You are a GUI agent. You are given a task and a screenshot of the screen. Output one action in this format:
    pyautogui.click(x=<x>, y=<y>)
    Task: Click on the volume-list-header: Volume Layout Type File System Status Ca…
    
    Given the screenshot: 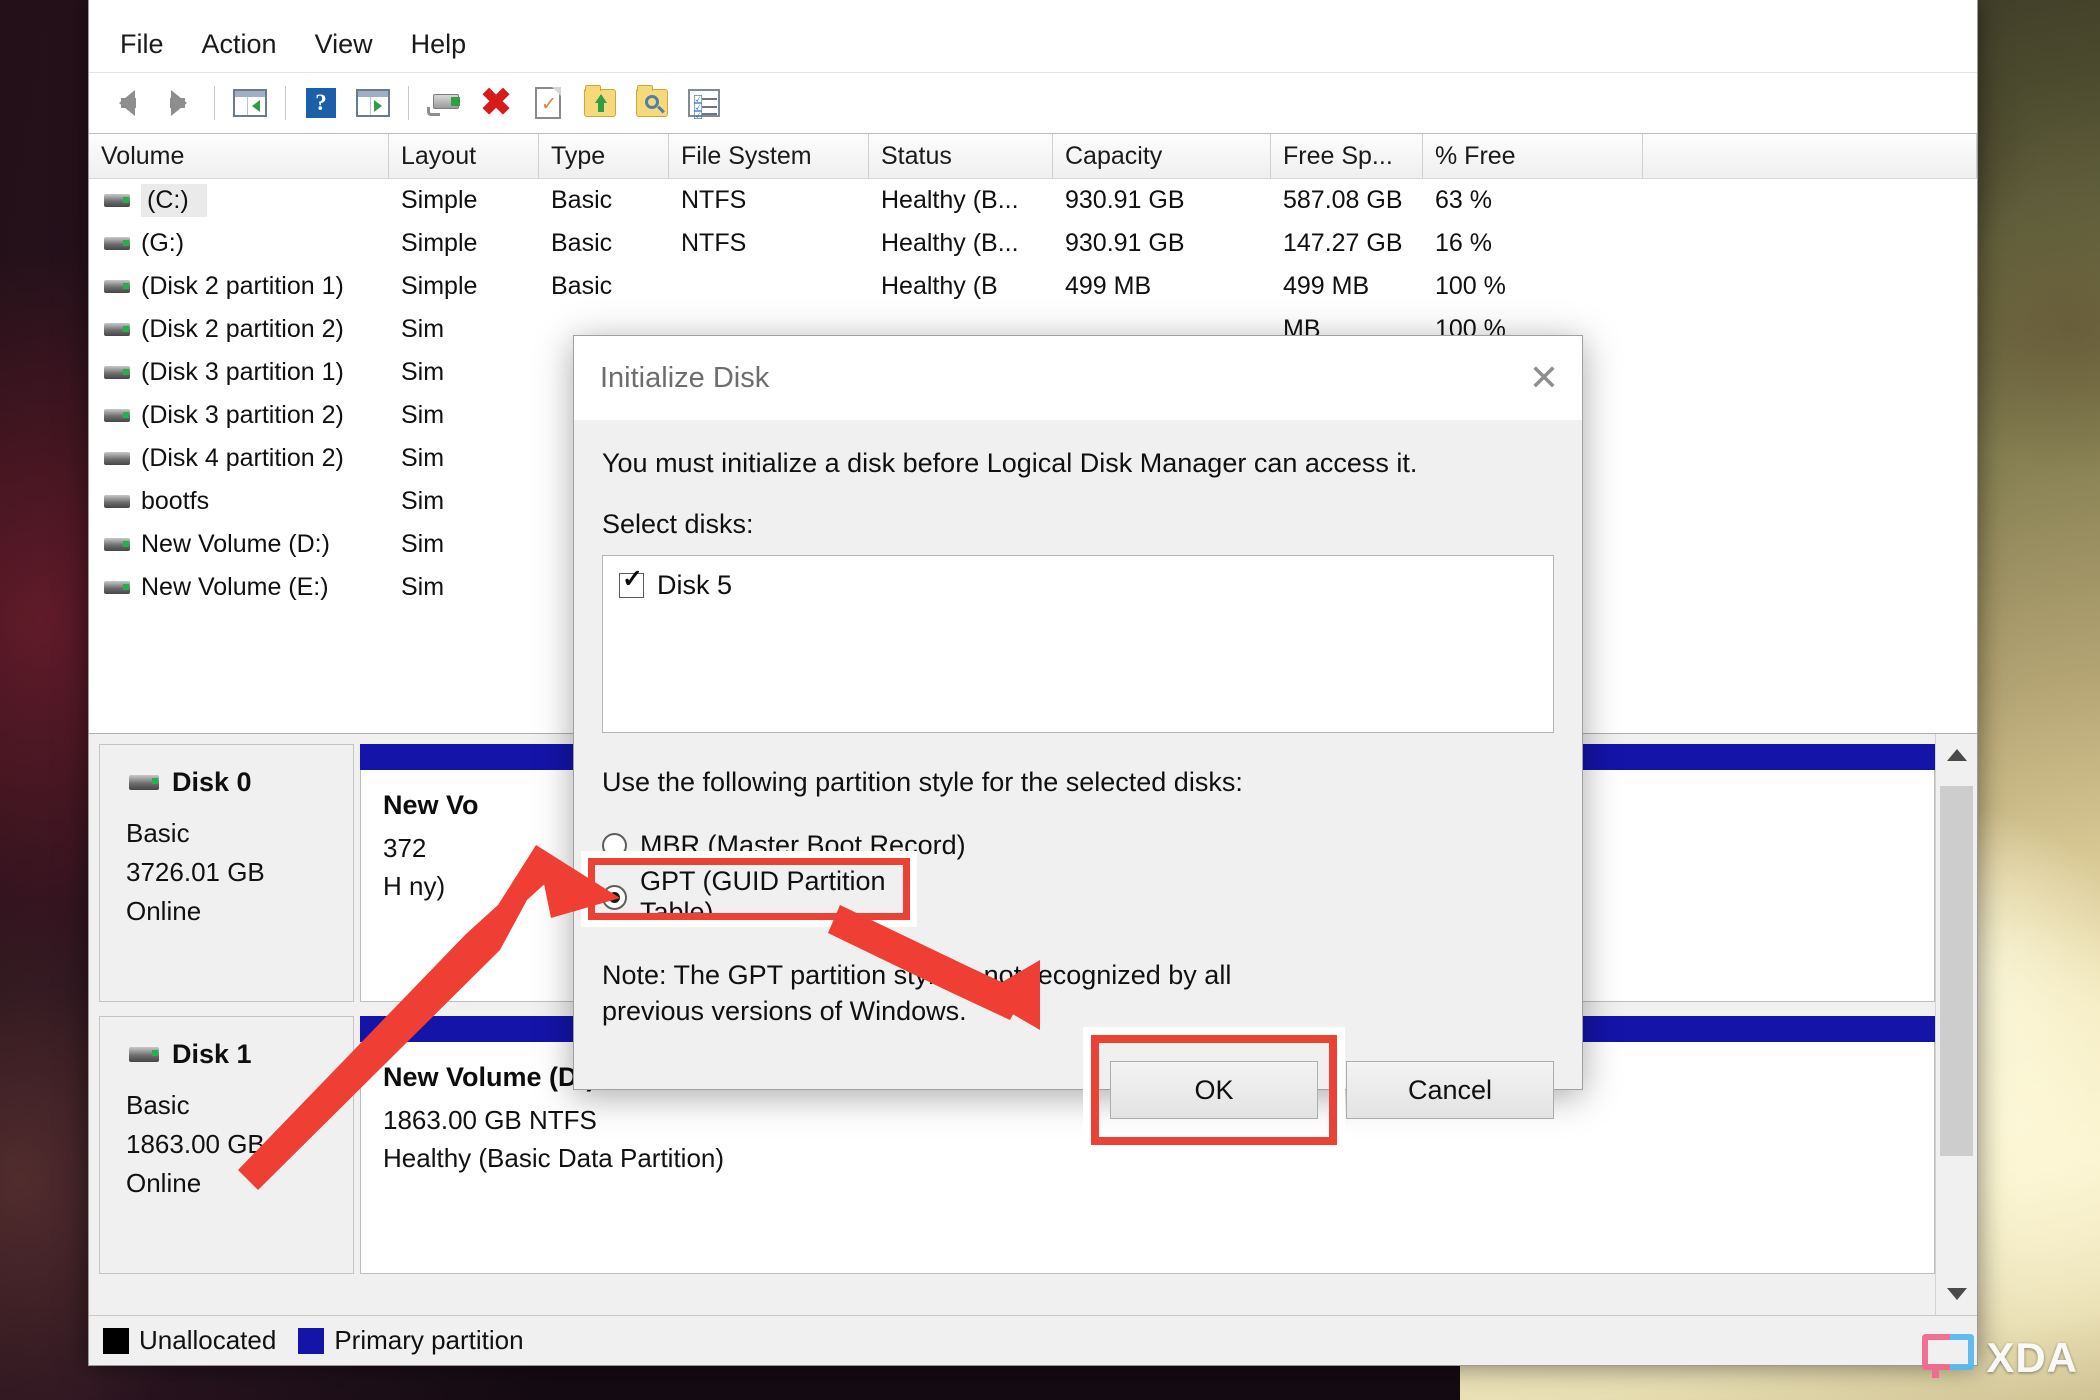 What is the action you would take?
    pyautogui.click(x=1033, y=156)
    